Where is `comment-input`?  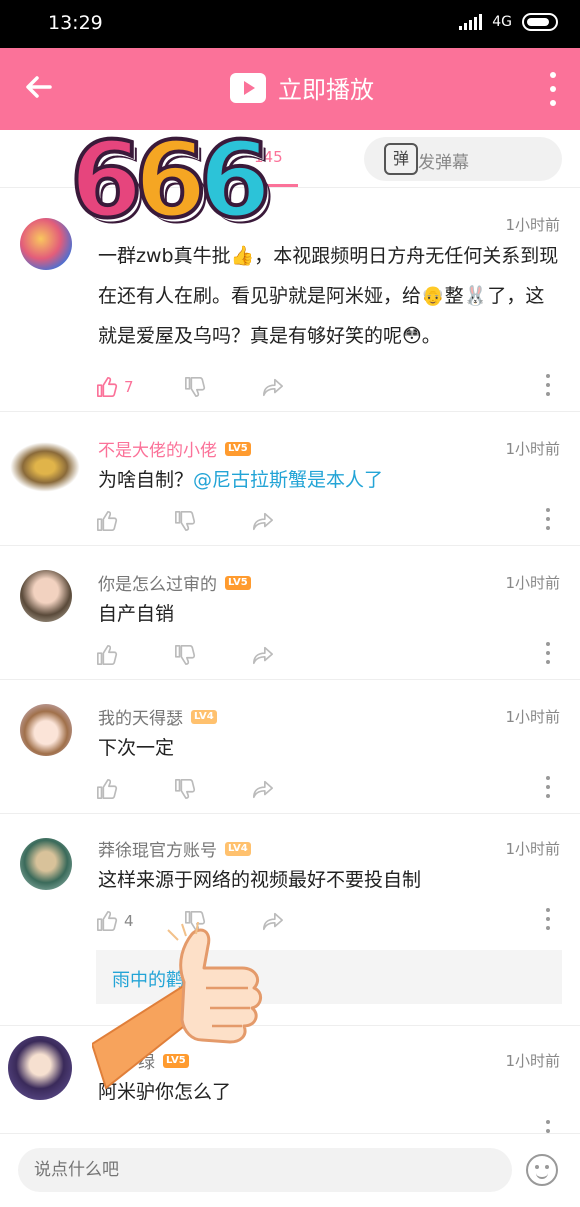 comment-input is located at coordinates (265, 1170).